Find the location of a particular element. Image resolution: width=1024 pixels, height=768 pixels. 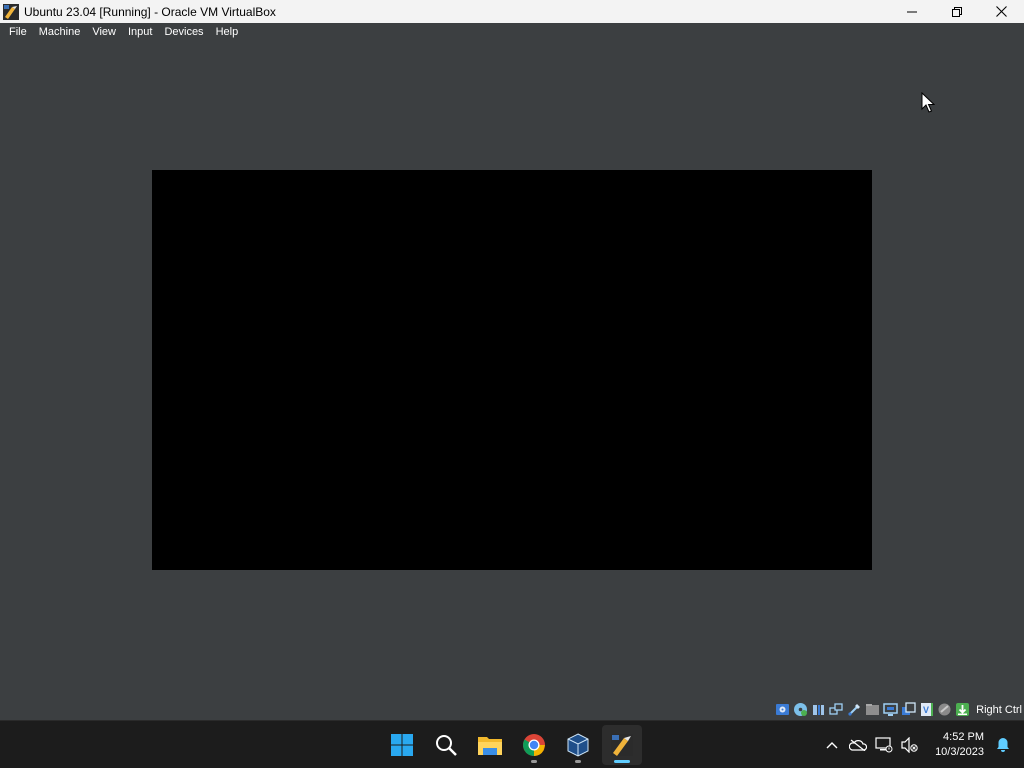

menu-devices: Devices is located at coordinates (183, 32).